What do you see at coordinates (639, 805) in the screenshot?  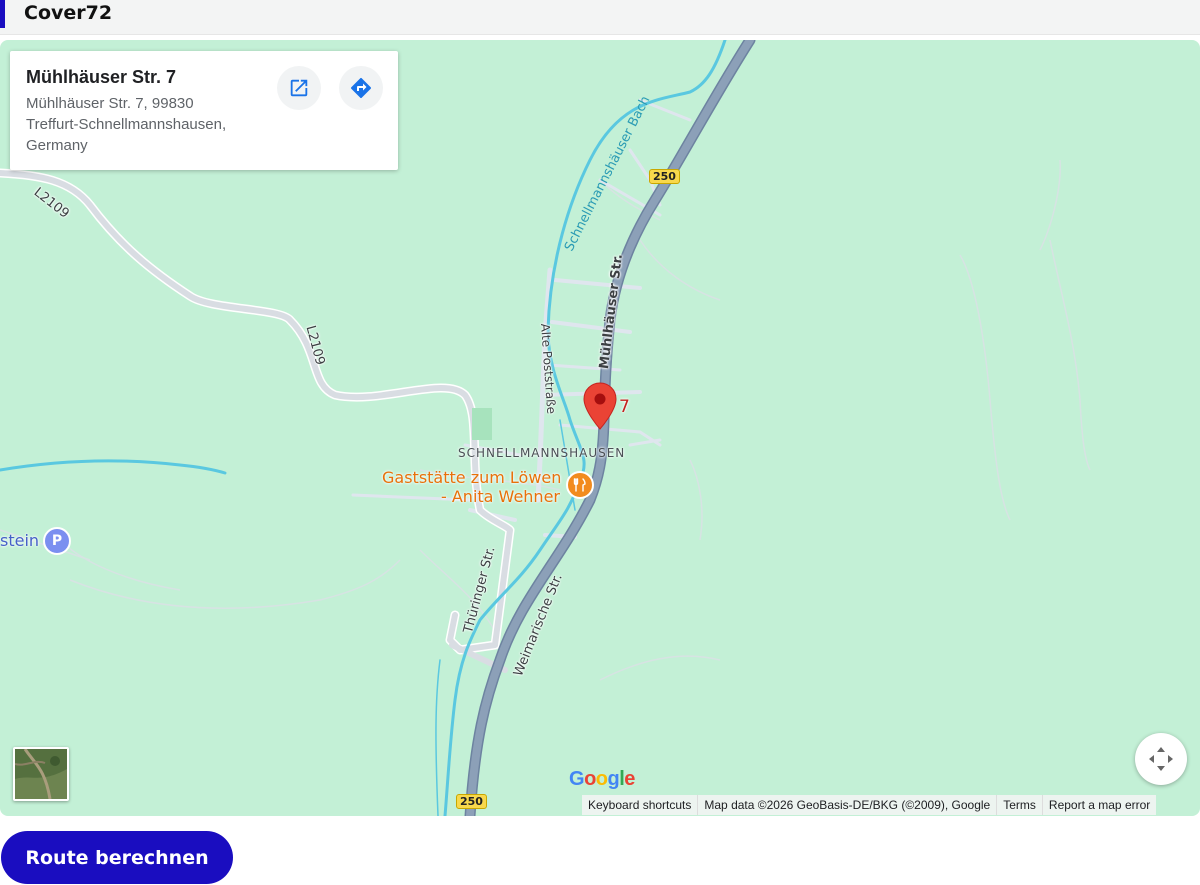 I see `keyboard-shortcuts-link: Keyboard shortcuts` at bounding box center [639, 805].